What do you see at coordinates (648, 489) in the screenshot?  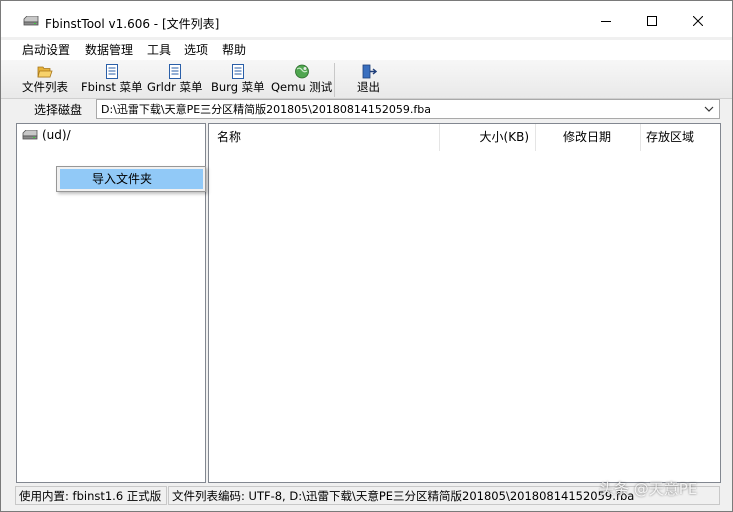 I see `watermark: 头条 @天意PE` at bounding box center [648, 489].